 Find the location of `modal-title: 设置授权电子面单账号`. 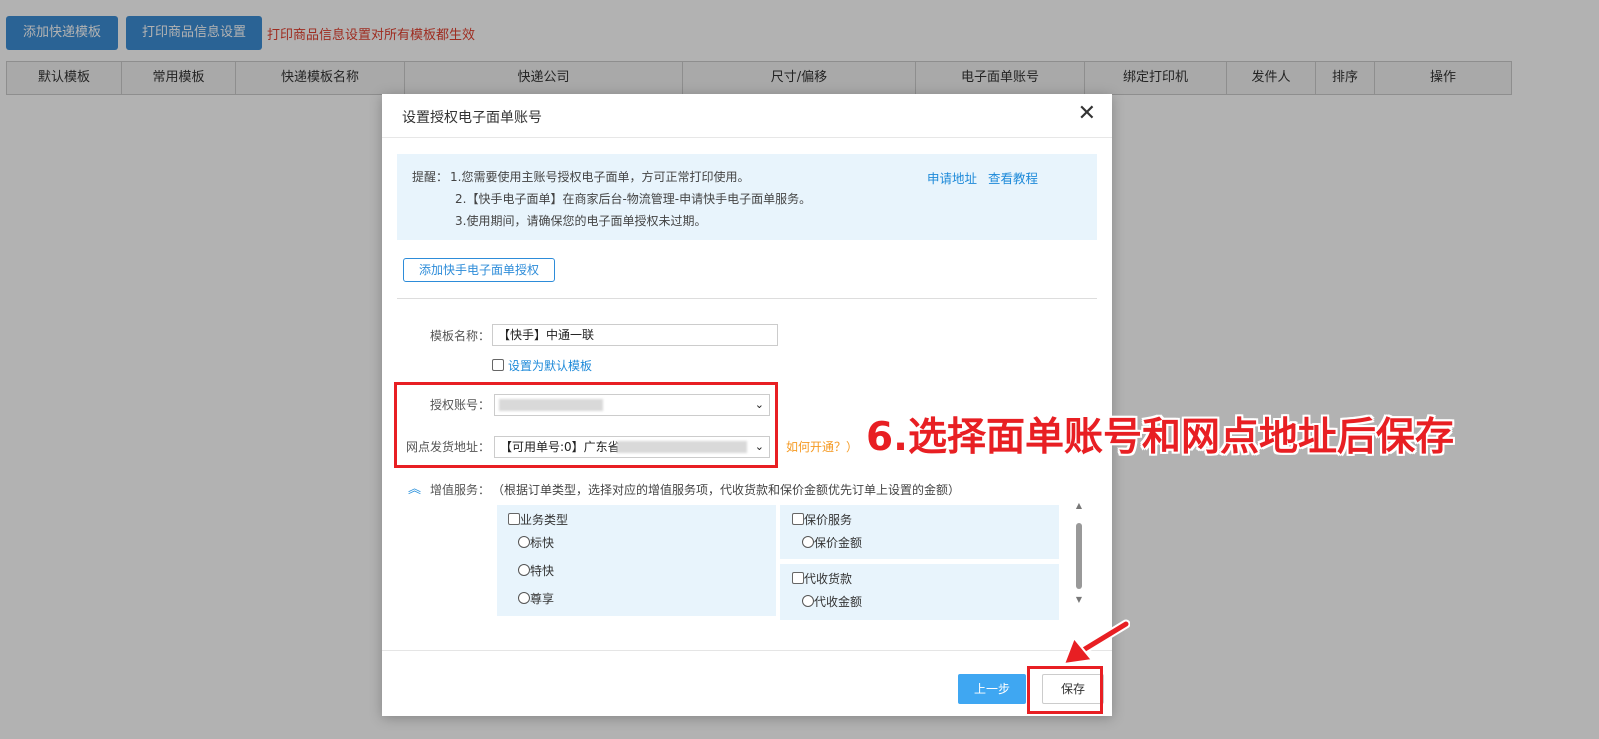

modal-title: 设置授权电子面单账号 is located at coordinates (472, 118).